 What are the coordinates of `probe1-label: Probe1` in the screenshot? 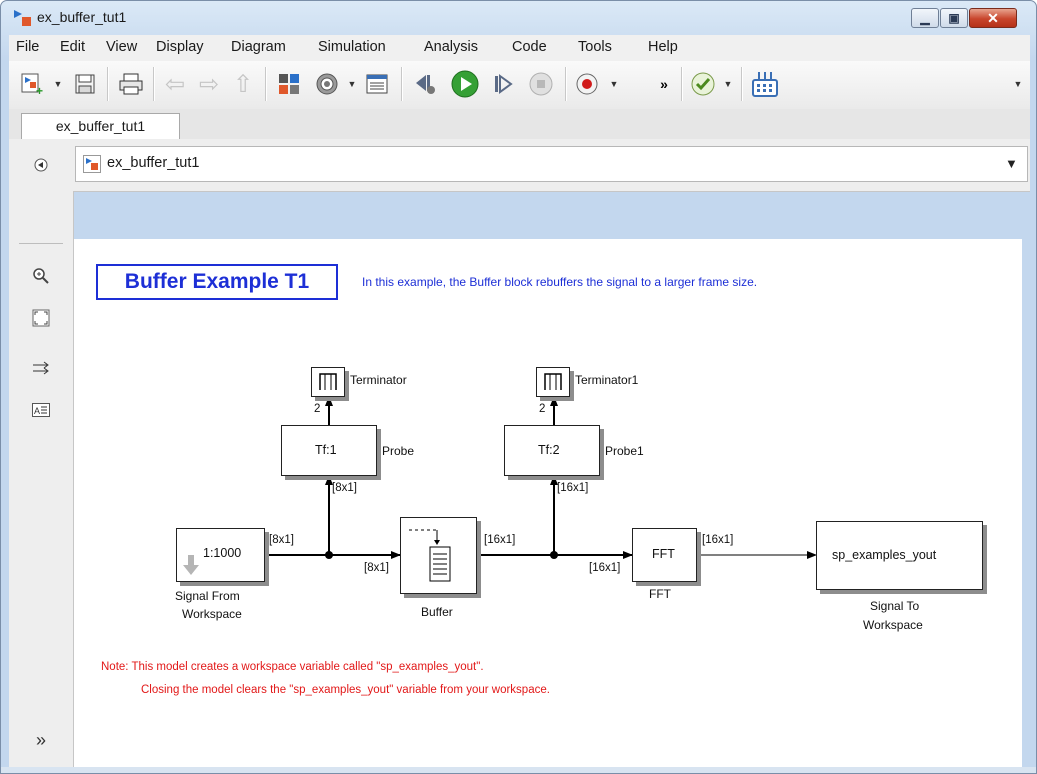 It's located at (624, 451).